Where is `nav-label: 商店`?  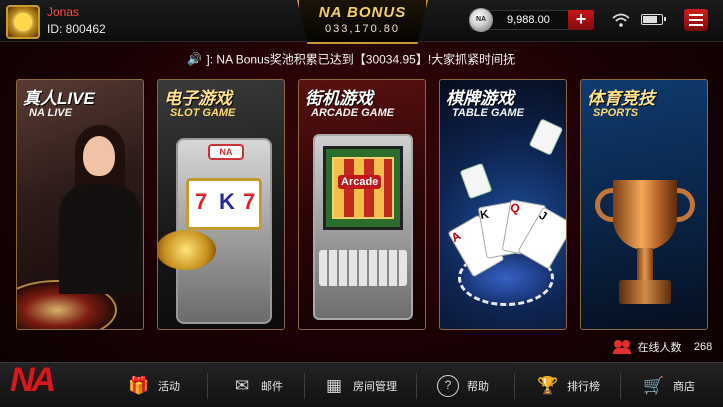 nav-label: 商店 is located at coordinates (684, 386).